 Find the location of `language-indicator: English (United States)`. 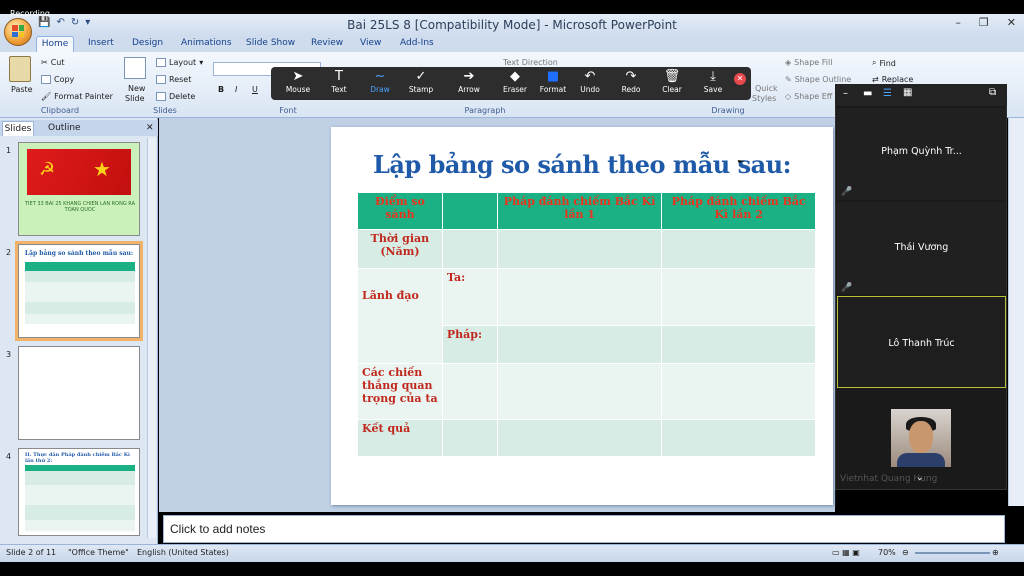

language-indicator: English (United States) is located at coordinates (183, 552).